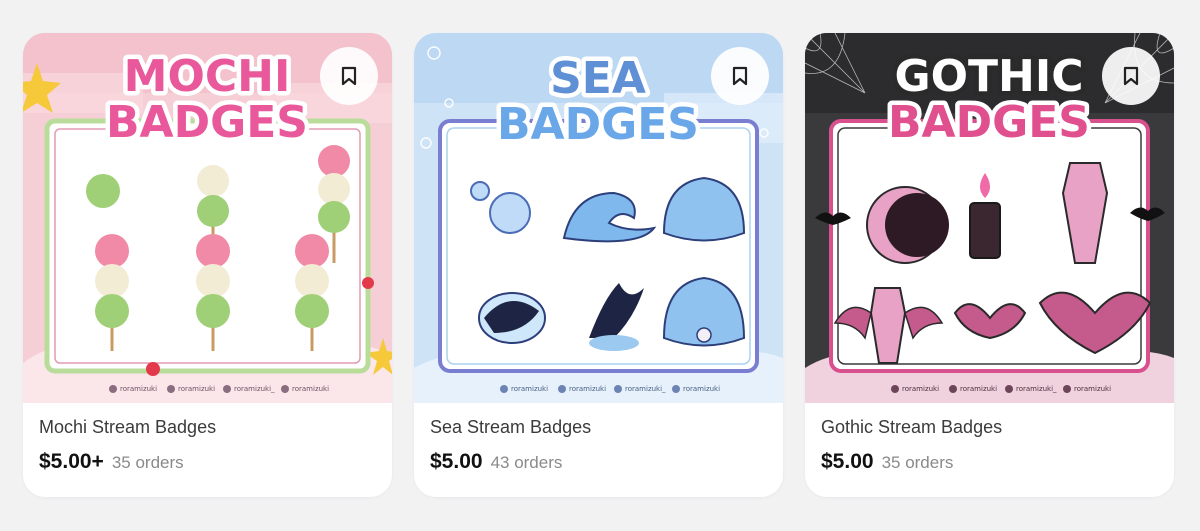  I want to click on product-price: $5.00+, so click(71, 461).